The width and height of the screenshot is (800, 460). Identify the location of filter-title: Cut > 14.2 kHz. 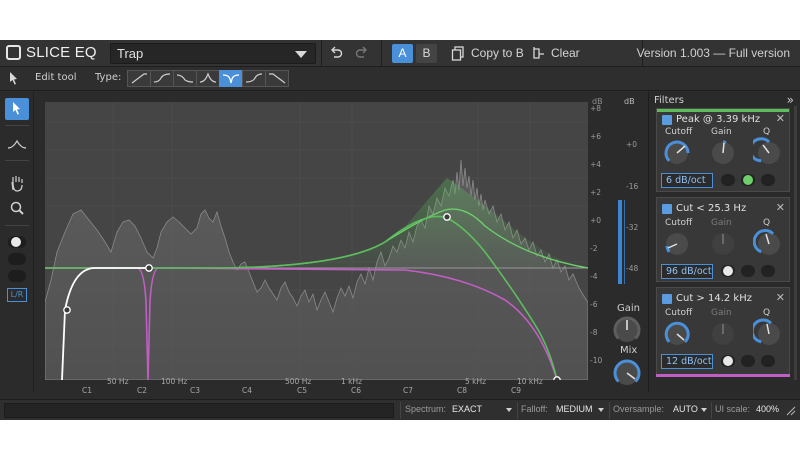
(714, 298).